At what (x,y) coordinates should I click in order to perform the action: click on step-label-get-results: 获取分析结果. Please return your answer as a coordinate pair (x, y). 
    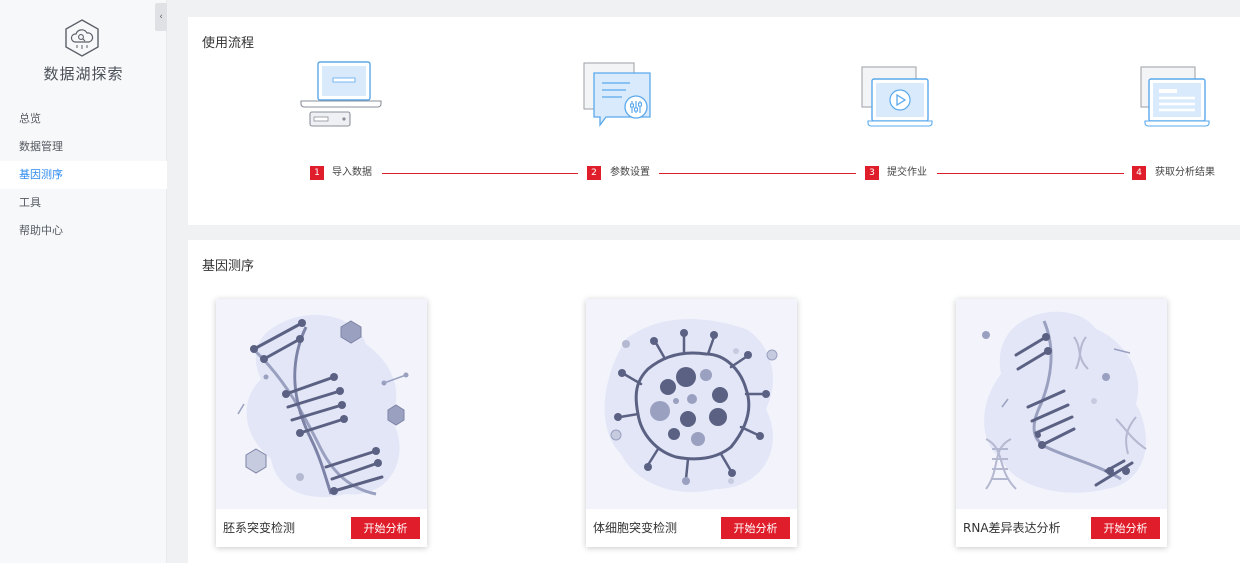
    Looking at the image, I should click on (1185, 172).